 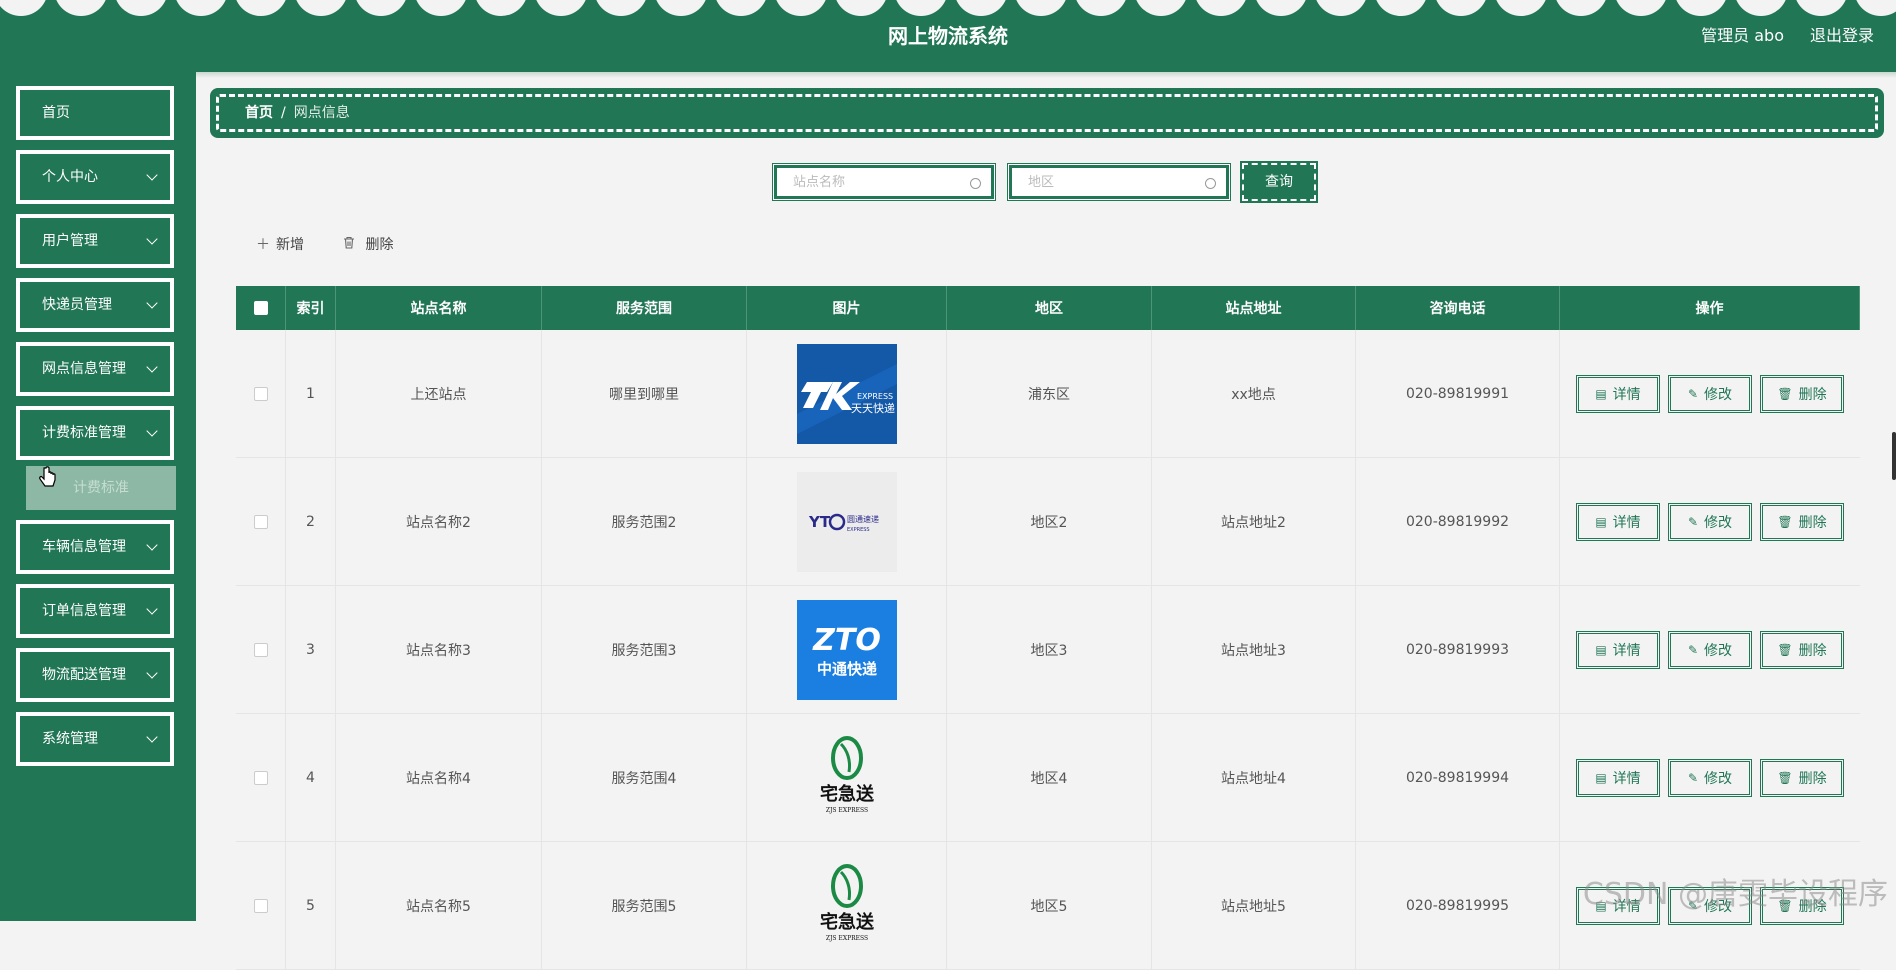 I want to click on cell-station-name: 站点名称4, so click(x=439, y=777).